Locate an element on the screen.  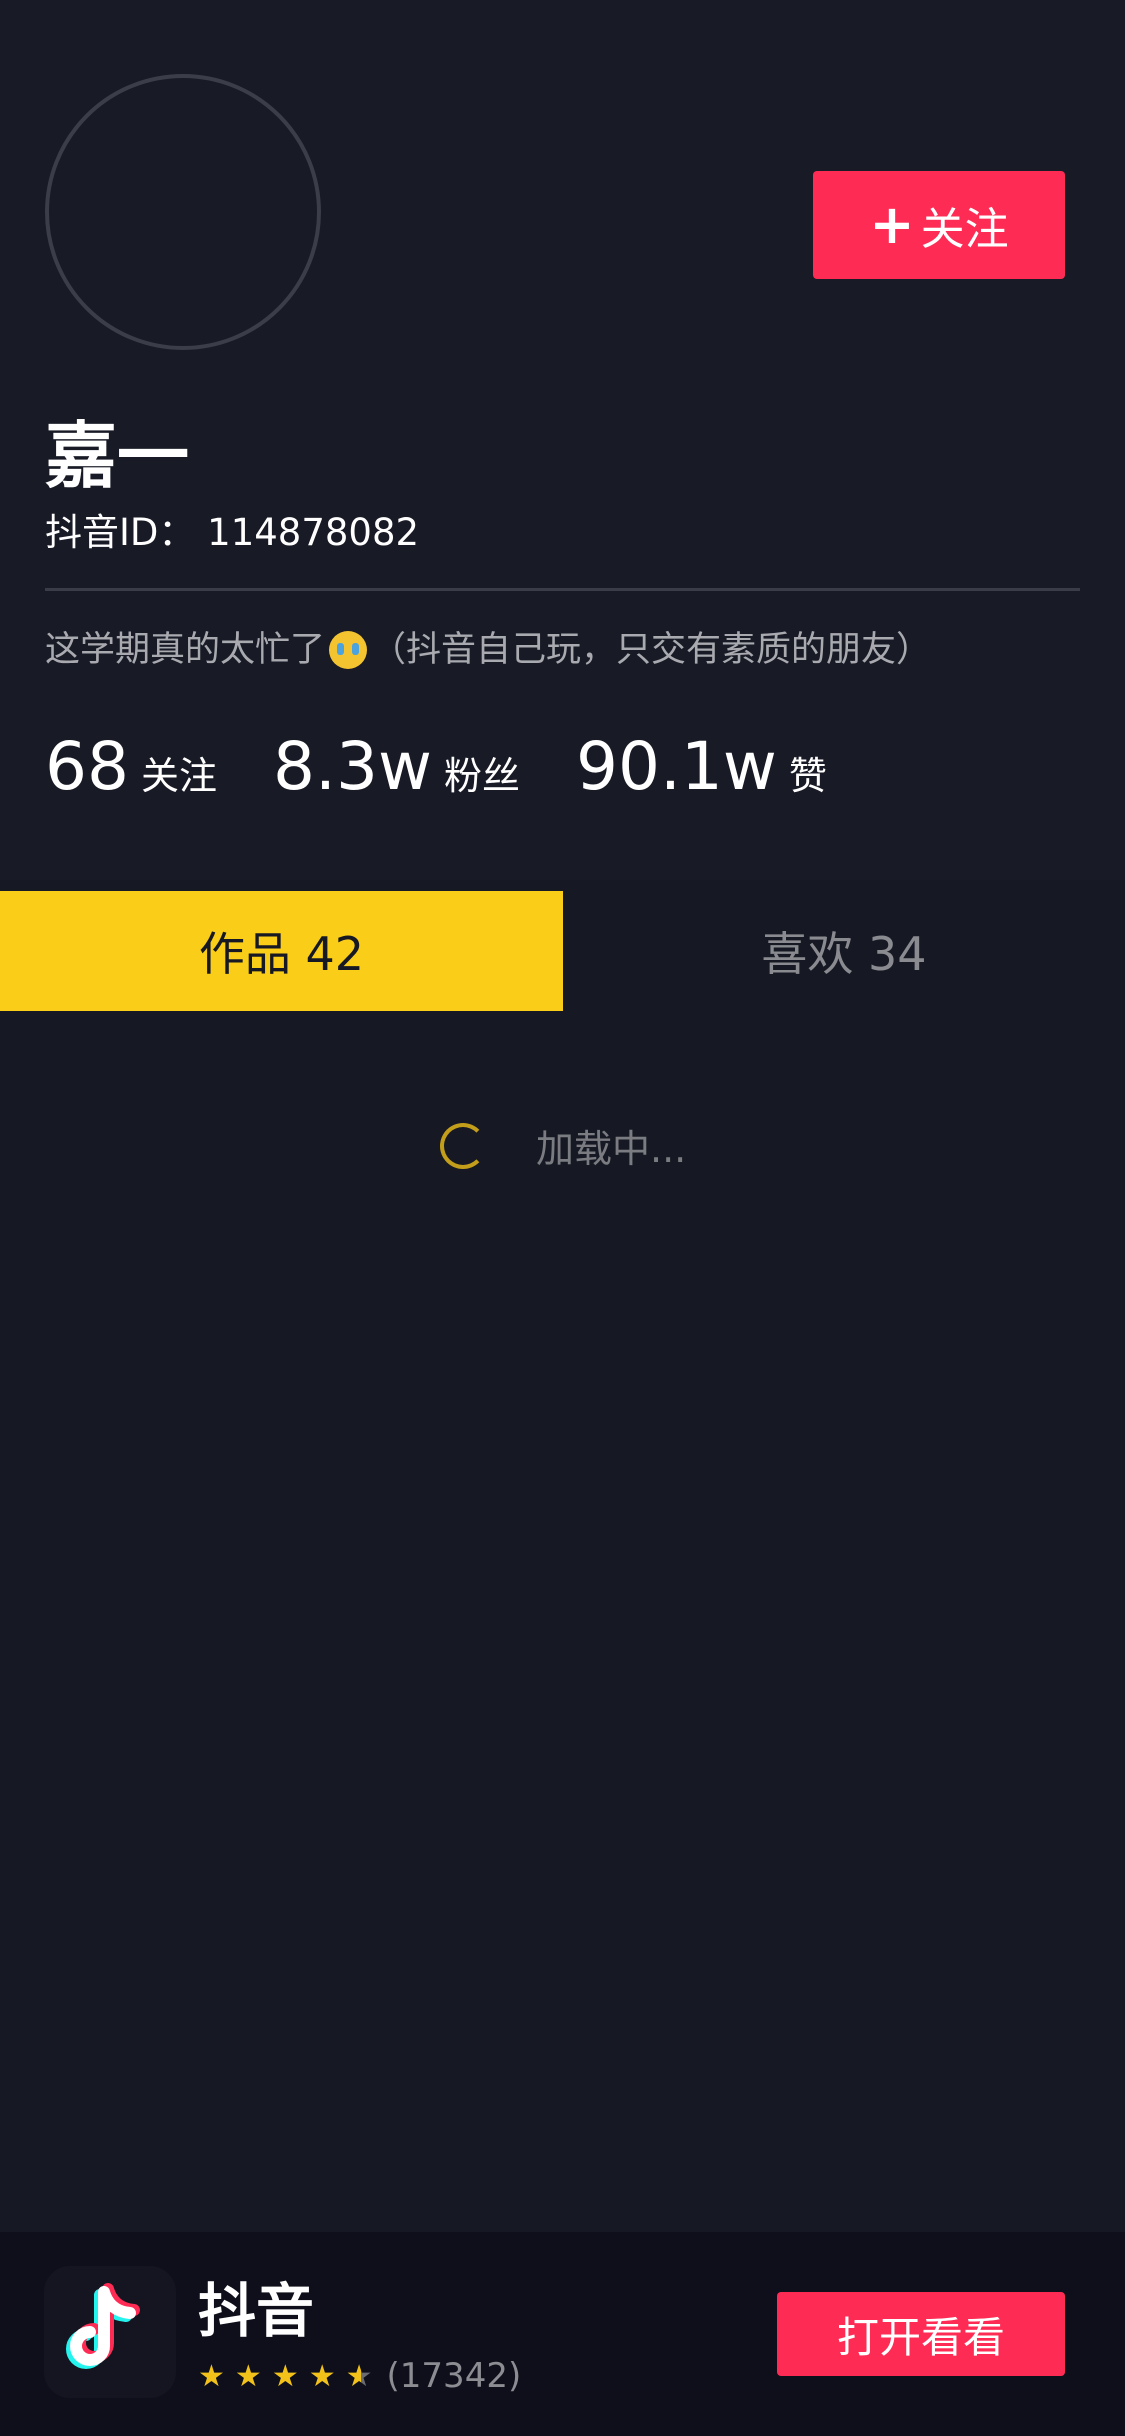
stat-likes: 90.1w 赞 is located at coordinates (701, 766).